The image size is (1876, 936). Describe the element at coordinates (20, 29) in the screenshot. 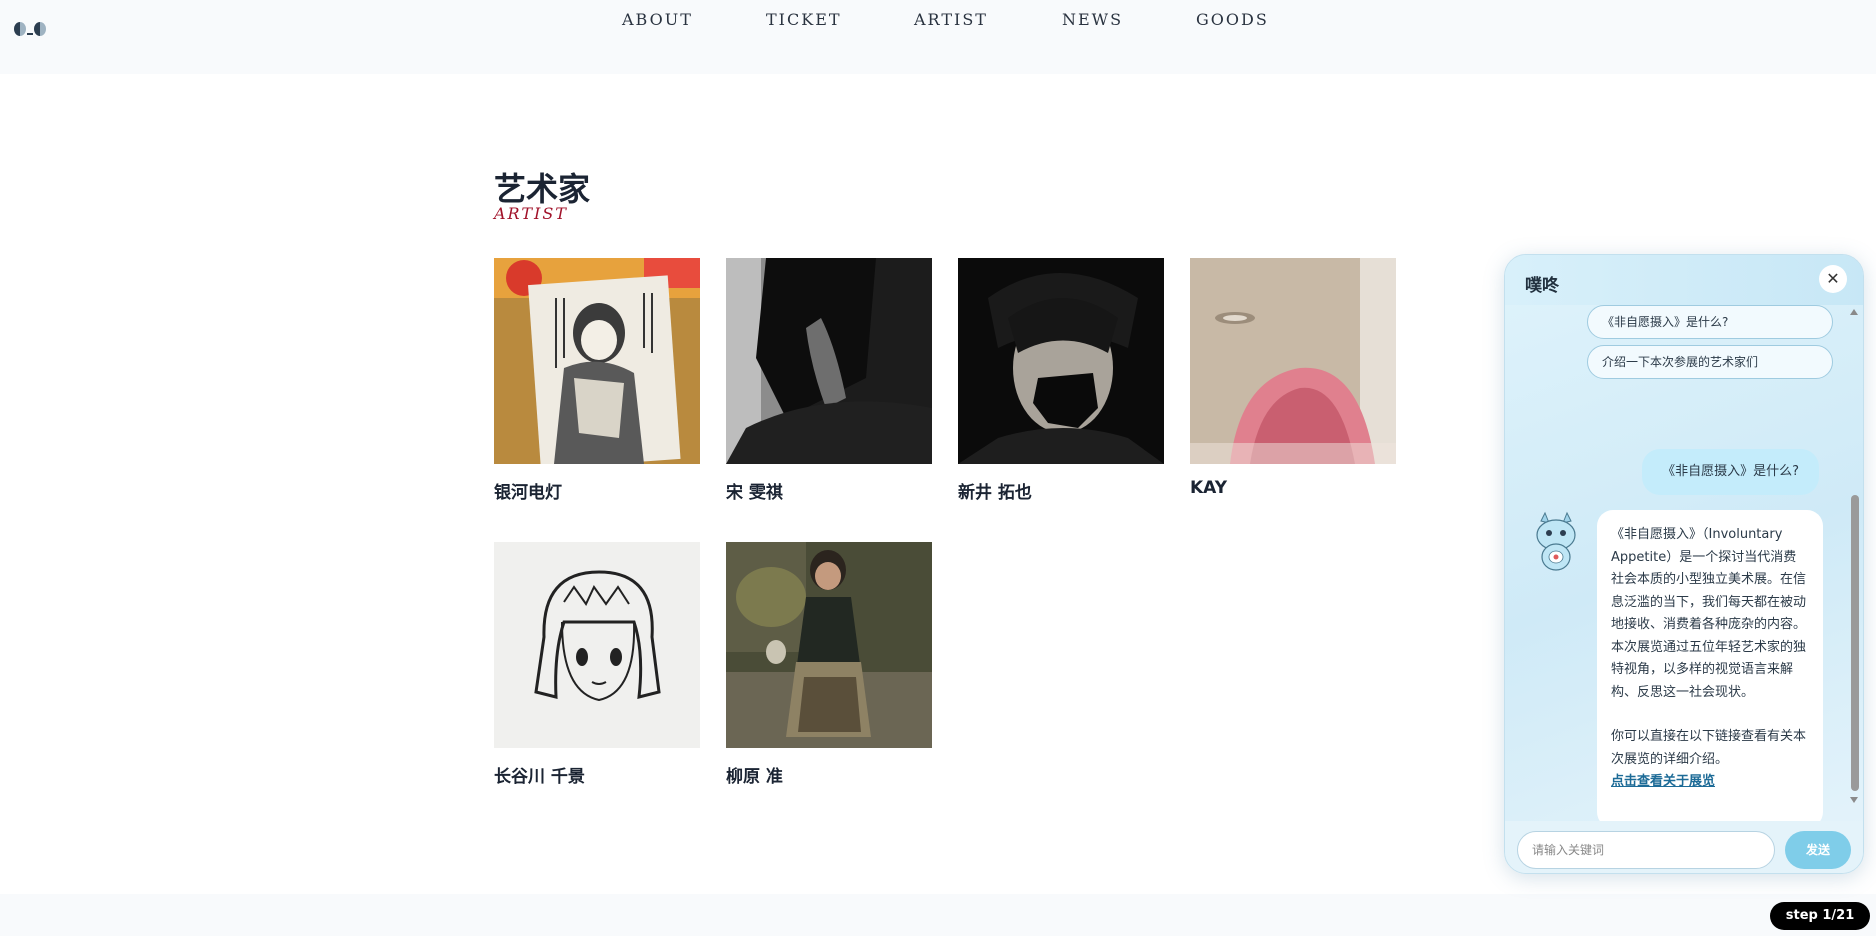

I see `logo-left-eye` at that location.